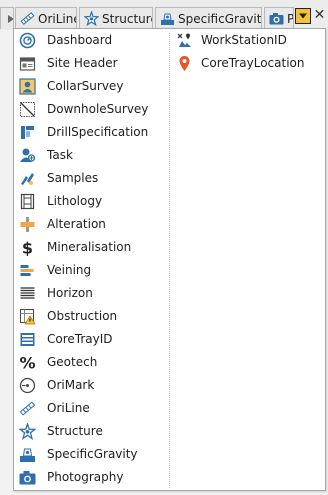 This screenshot has width=328, height=495. What do you see at coordinates (27, 109) in the screenshot?
I see `downhole-survey-icon` at bounding box center [27, 109].